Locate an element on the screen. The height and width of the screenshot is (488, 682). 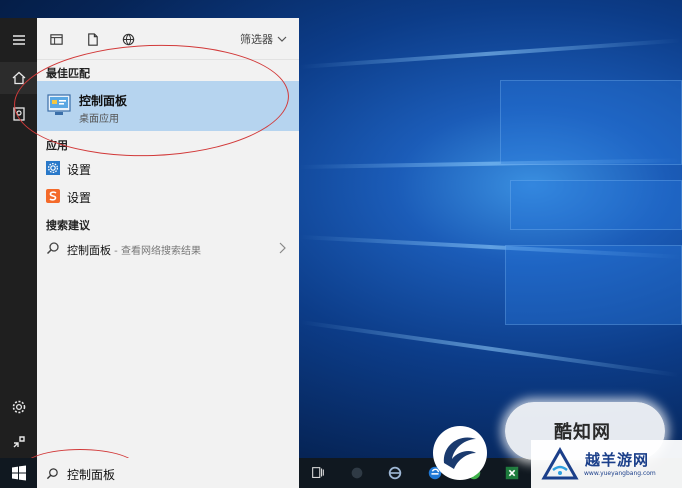
excel-icon is located at coordinates (512, 473).